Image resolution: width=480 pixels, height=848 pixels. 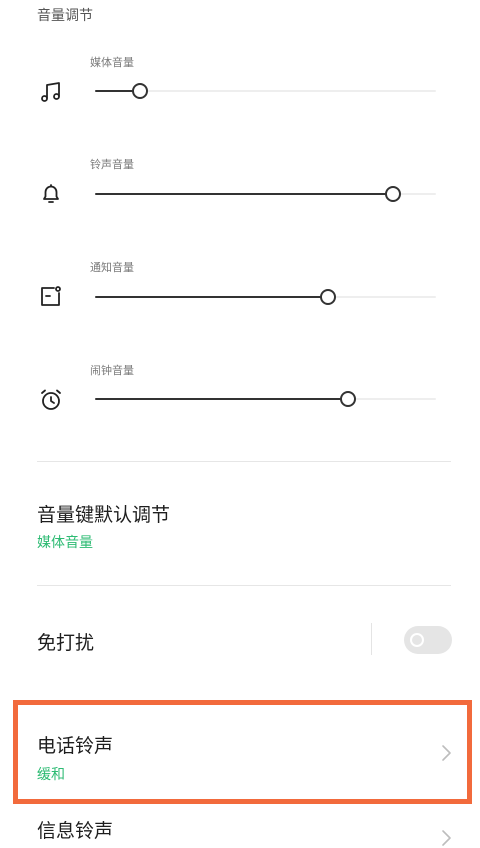 What do you see at coordinates (51, 400) in the screenshot?
I see `alarm-clock-icon` at bounding box center [51, 400].